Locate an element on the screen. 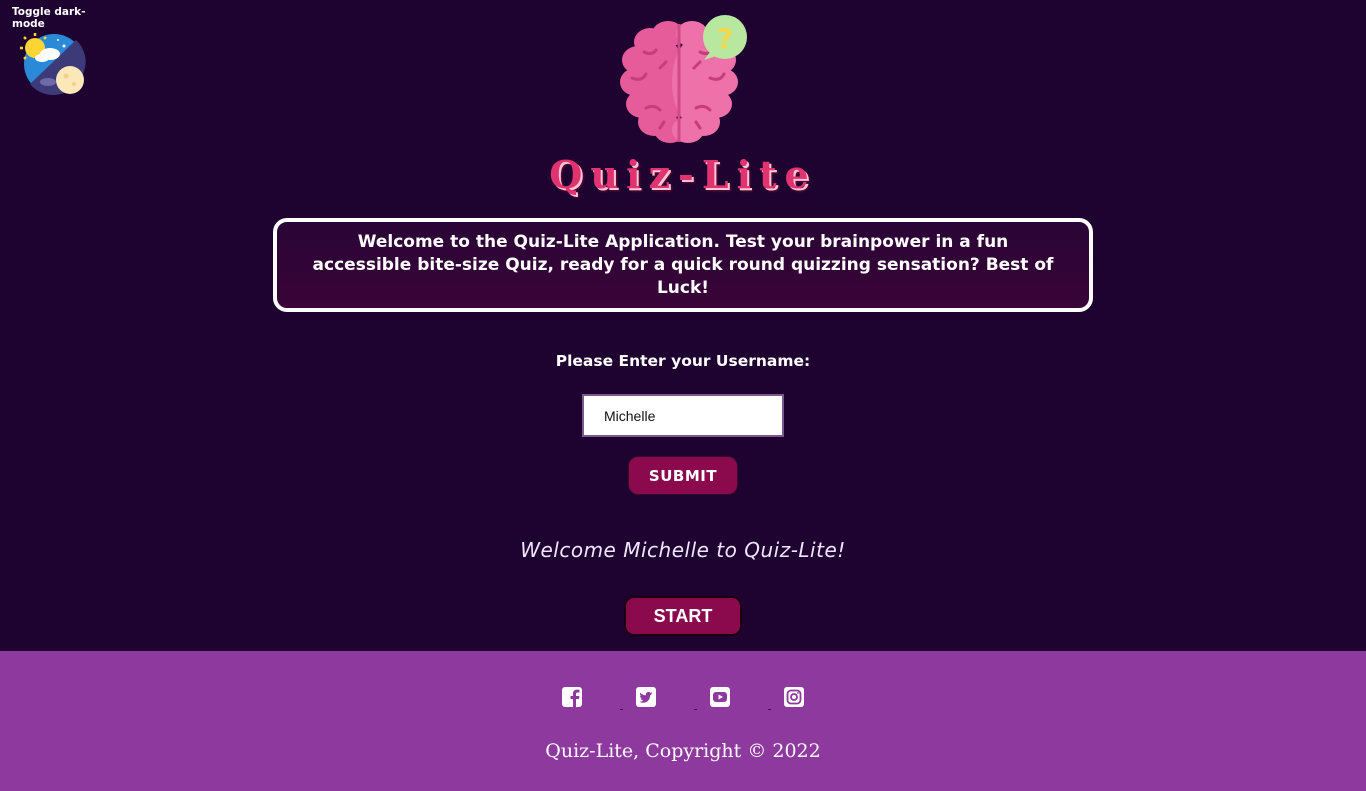  youtube-link is located at coordinates (740, 698).